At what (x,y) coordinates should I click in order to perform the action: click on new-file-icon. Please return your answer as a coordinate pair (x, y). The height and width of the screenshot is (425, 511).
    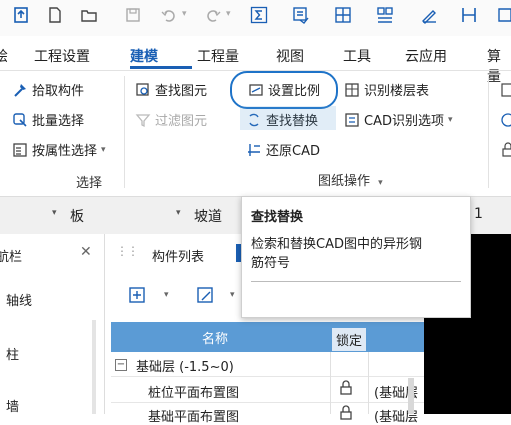
    Looking at the image, I should click on (55, 15).